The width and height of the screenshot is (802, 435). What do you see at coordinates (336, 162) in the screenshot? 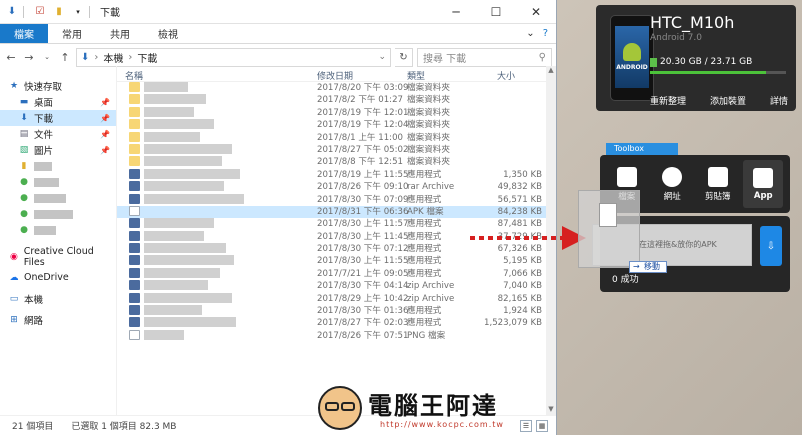
I see `file-row: 2017/8/8 下午 12:51 檔案資料夾` at bounding box center [336, 162].